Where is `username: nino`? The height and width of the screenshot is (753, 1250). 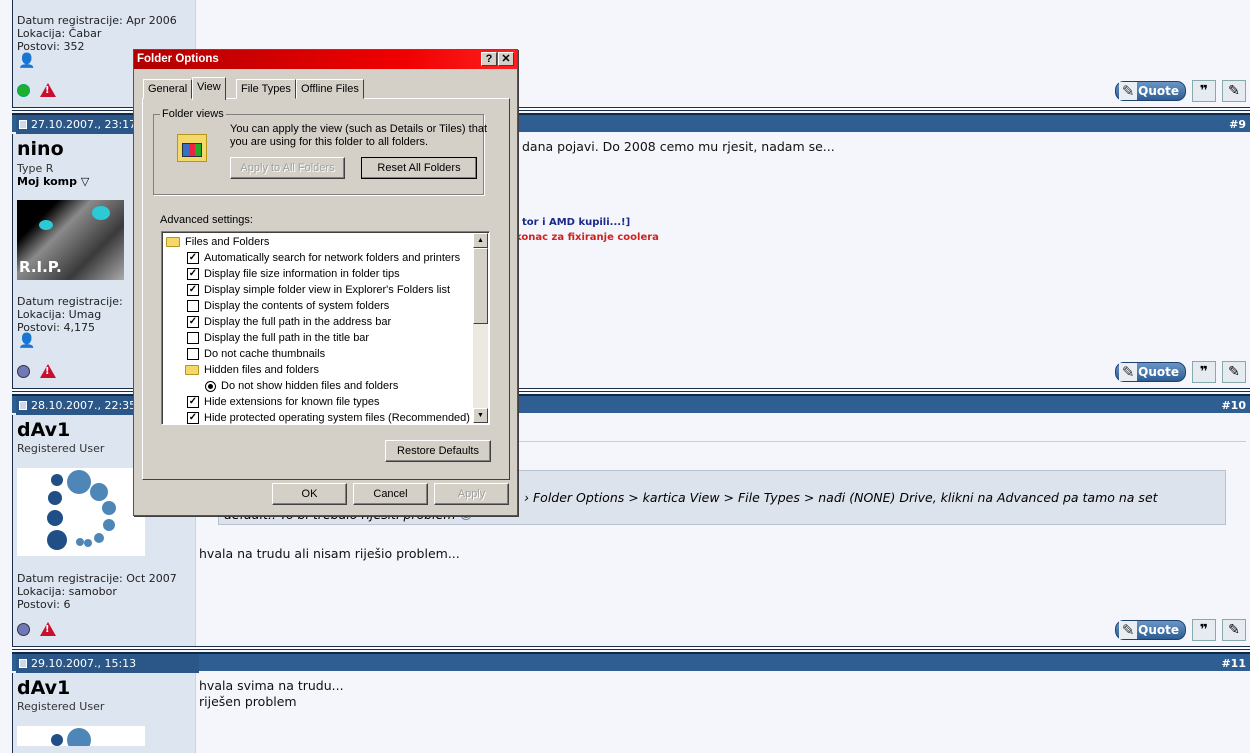 username: nino is located at coordinates (40, 149).